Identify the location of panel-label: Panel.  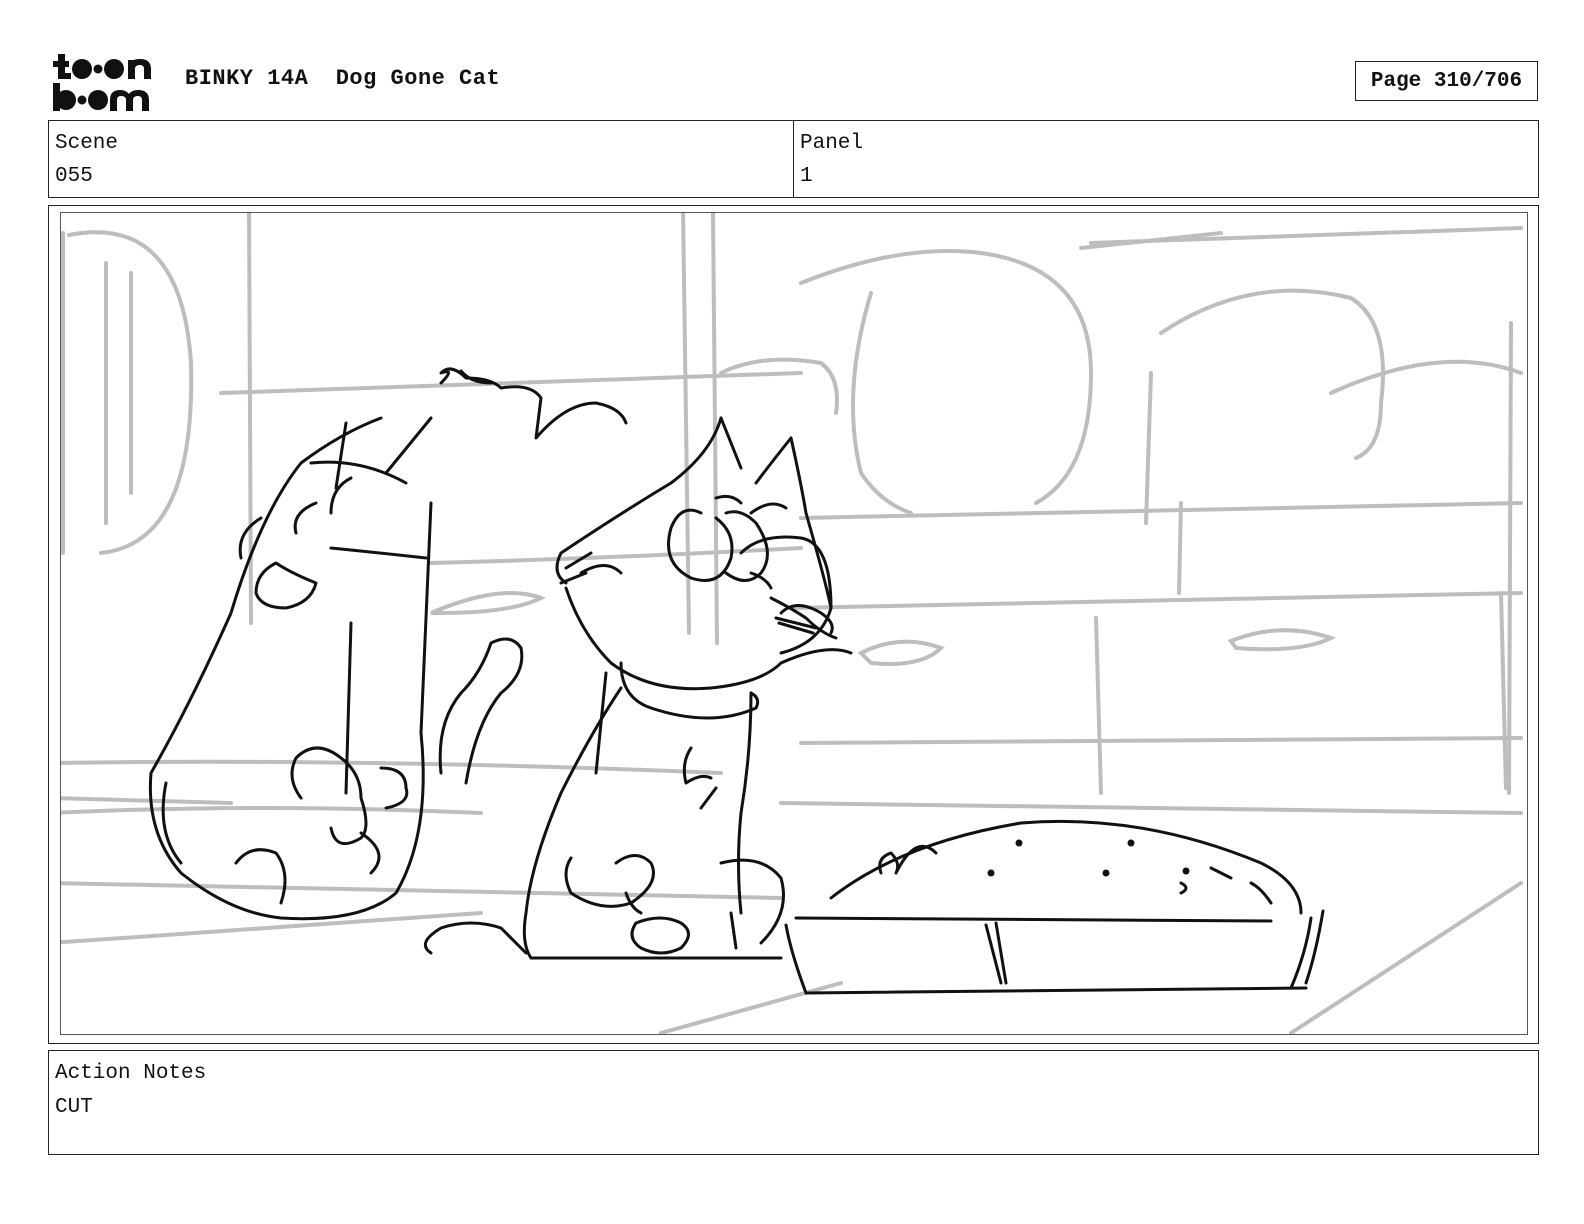
(832, 143).